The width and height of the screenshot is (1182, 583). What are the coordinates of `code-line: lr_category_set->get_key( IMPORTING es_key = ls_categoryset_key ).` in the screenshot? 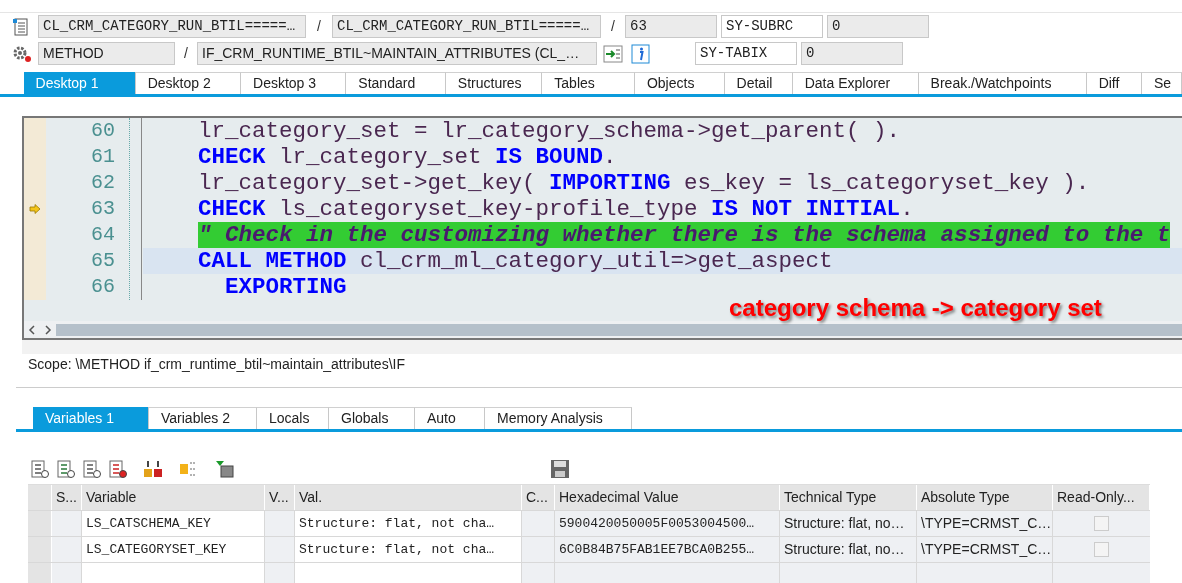 It's located at (644, 183).